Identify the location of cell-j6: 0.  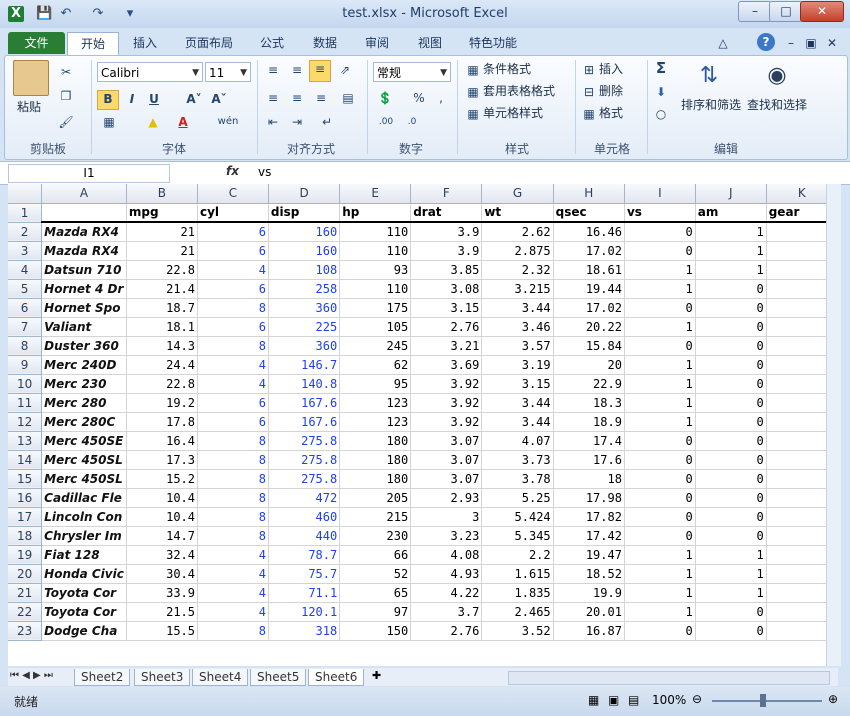
(731, 308).